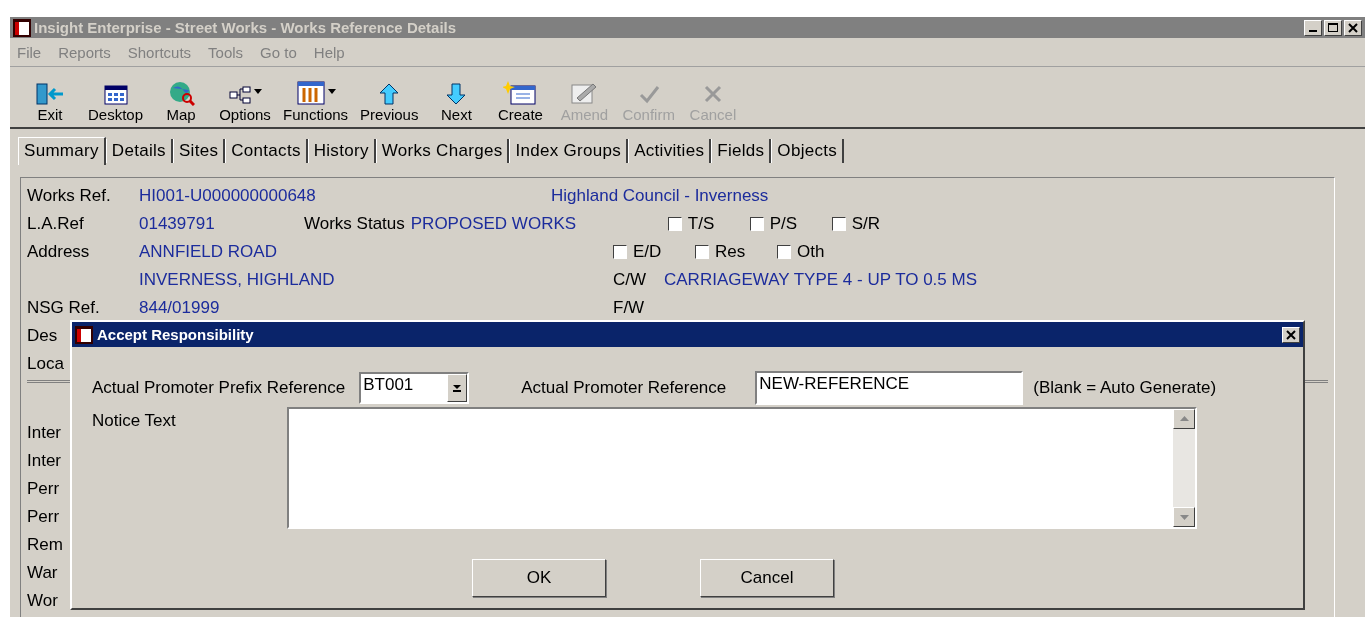 This screenshot has width=1370, height=617. What do you see at coordinates (55, 224) in the screenshot?
I see `field-label: L.A.Ref` at bounding box center [55, 224].